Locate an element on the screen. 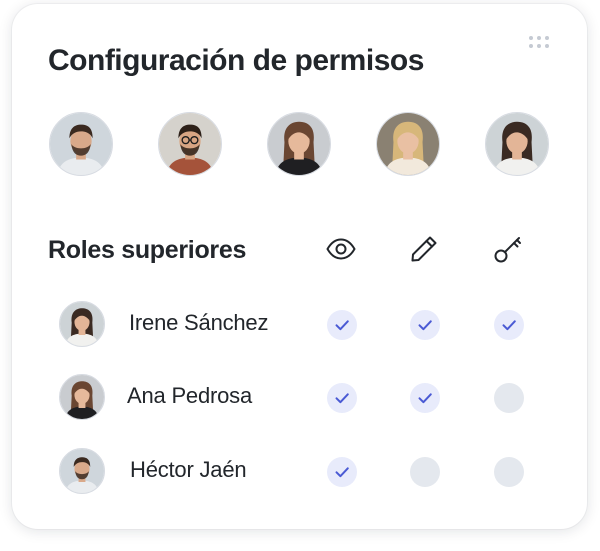 The width and height of the screenshot is (600, 551). user-name: Irene Sánchez is located at coordinates (199, 322).